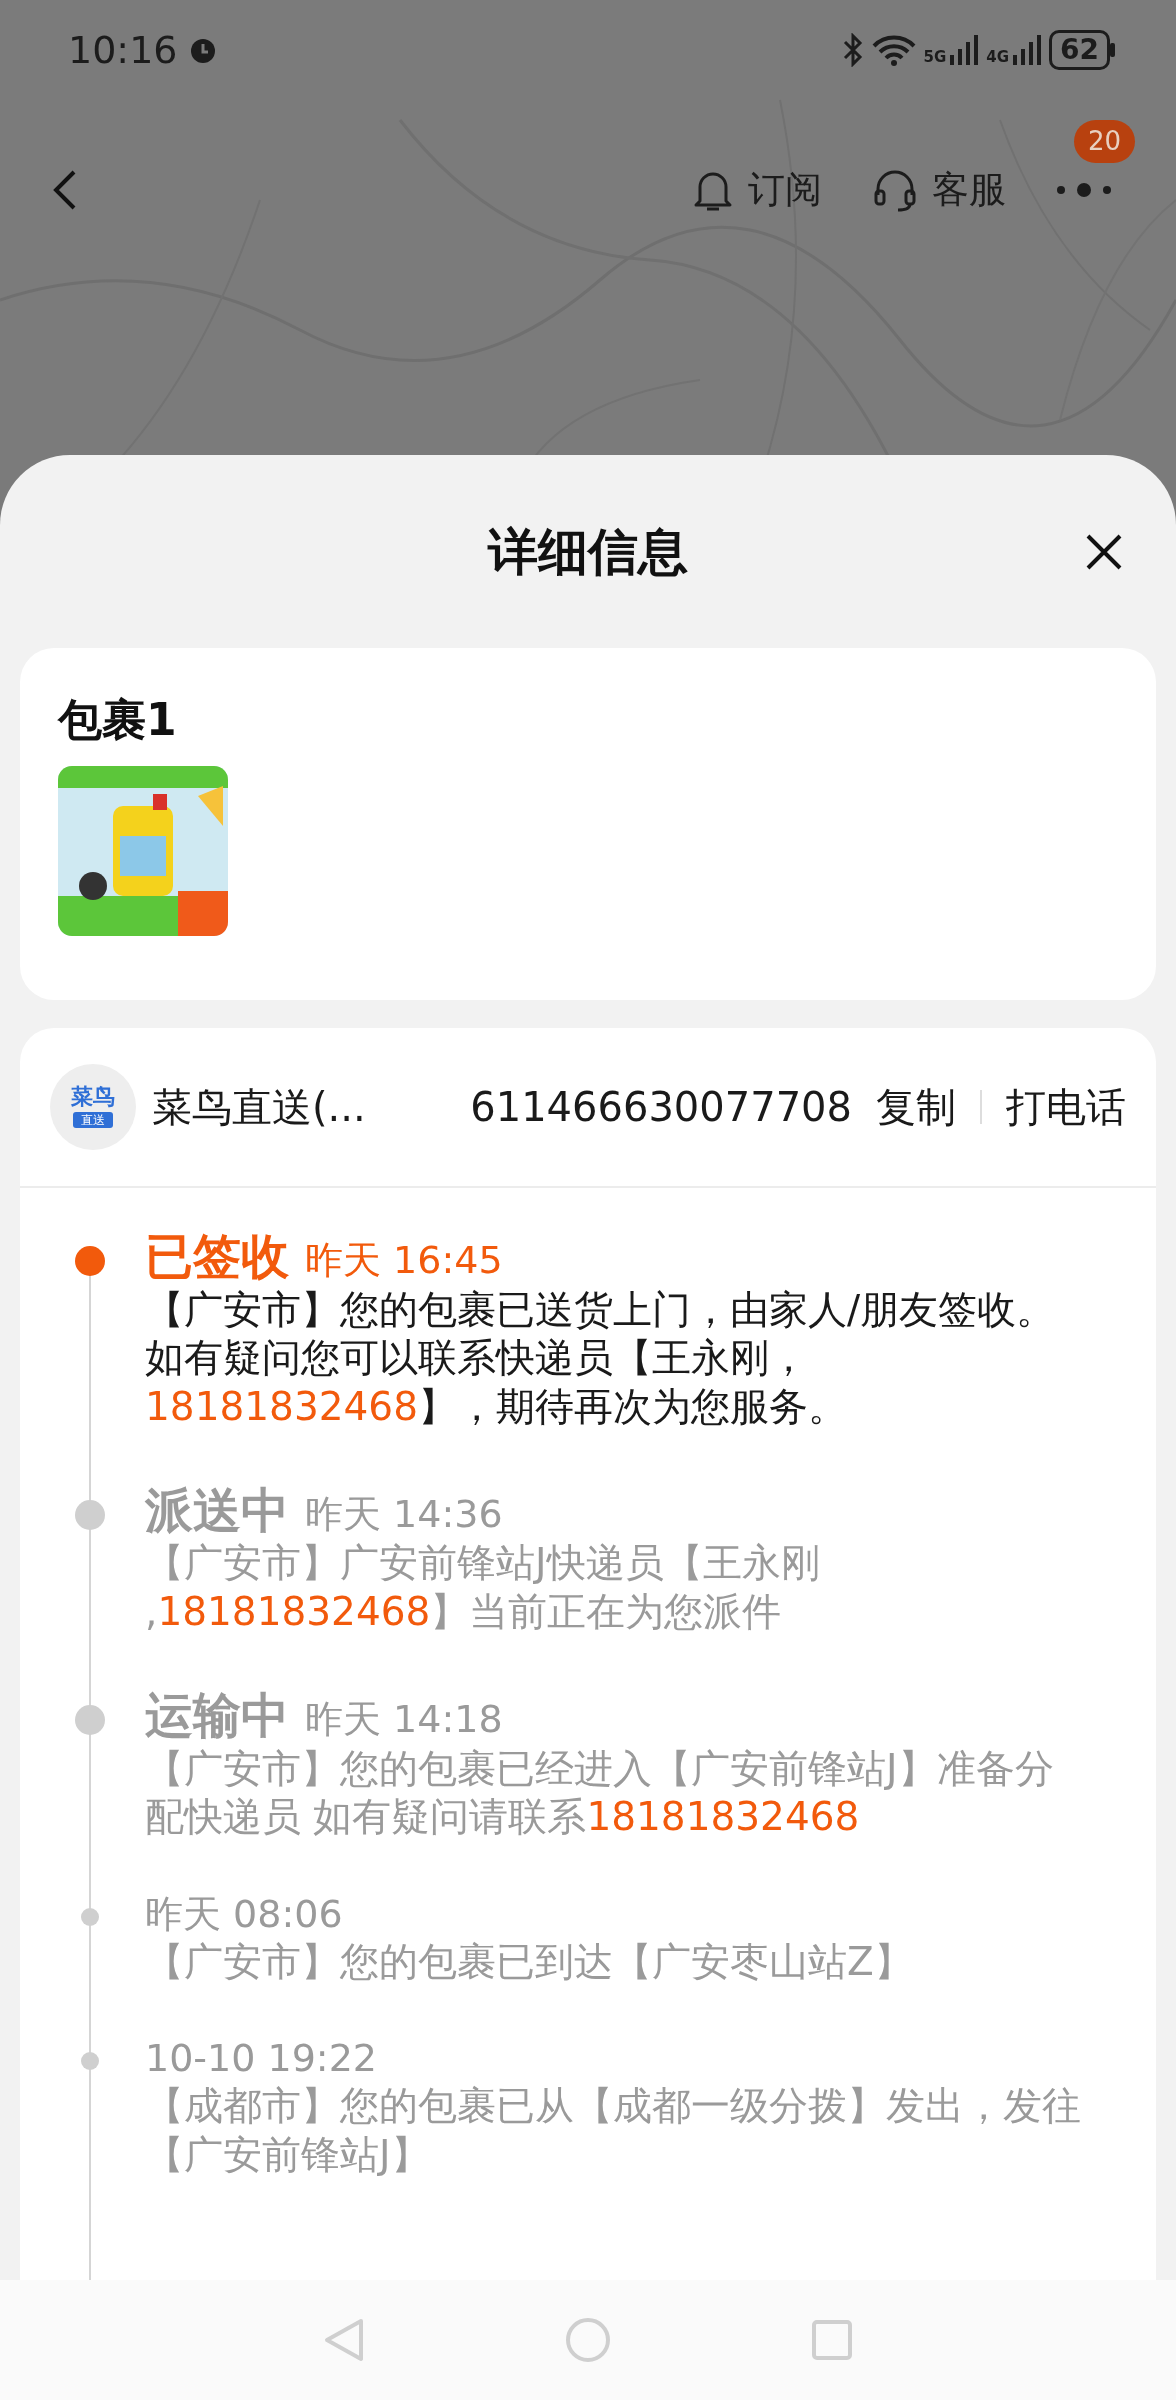 The width and height of the screenshot is (1176, 2400). Describe the element at coordinates (529, 1961) in the screenshot. I see `event-description: 【广安市】您的包裹已到达【广安枣山站Z】` at that location.